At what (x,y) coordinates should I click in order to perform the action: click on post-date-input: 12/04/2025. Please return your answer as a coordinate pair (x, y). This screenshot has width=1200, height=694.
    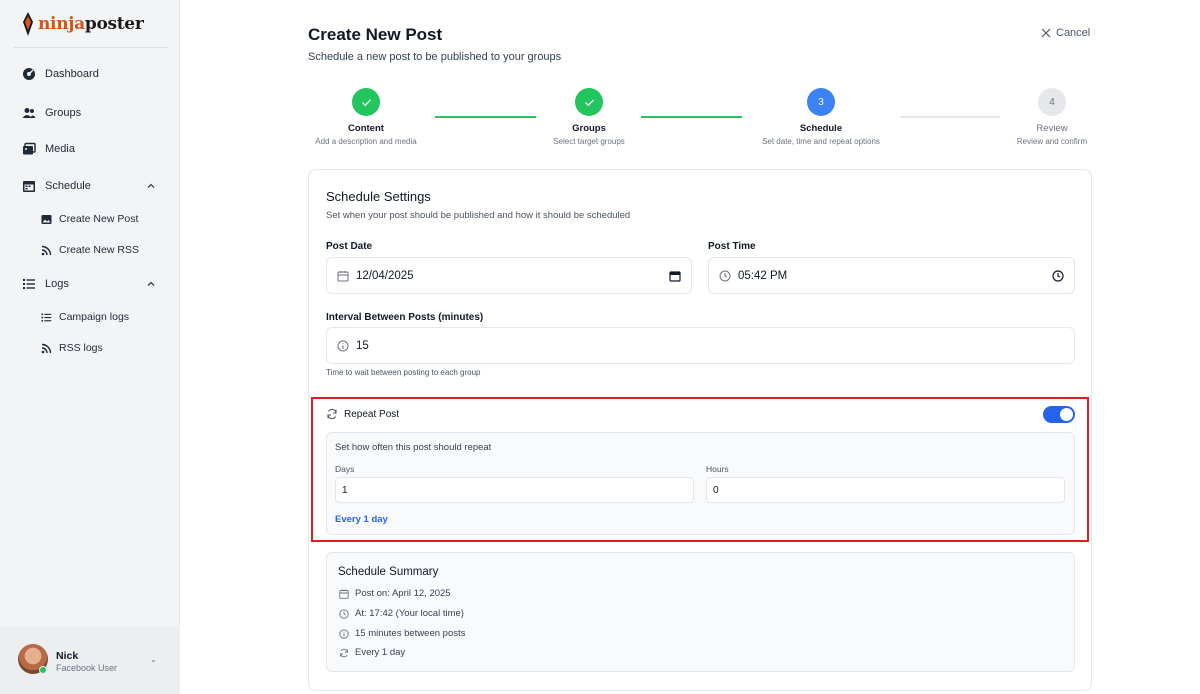
    Looking at the image, I should click on (509, 275).